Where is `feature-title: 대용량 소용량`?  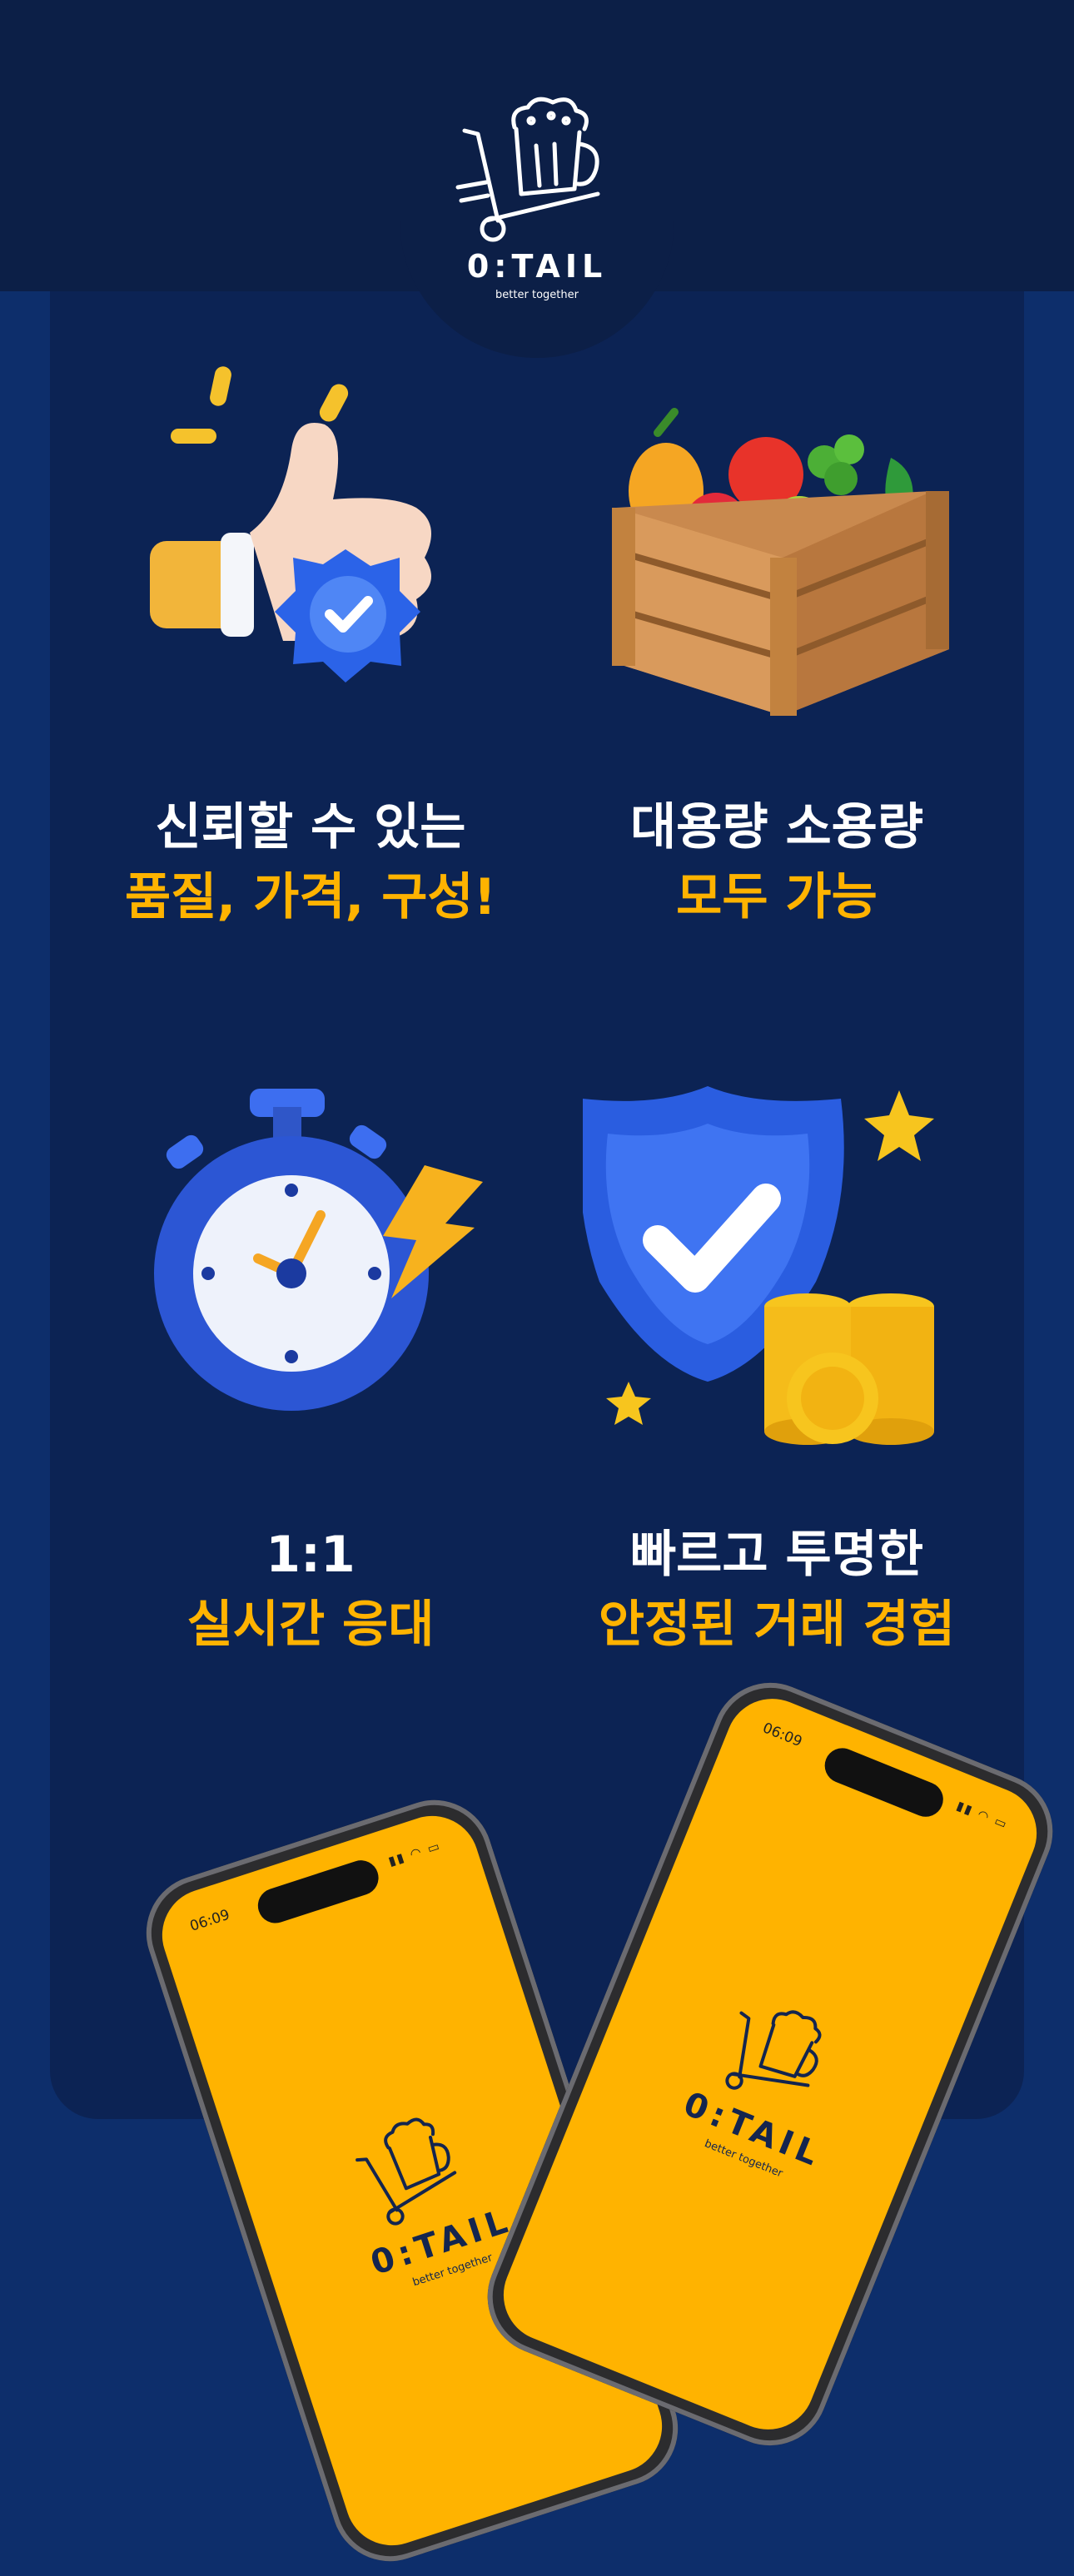 feature-title: 대용량 소용량 is located at coordinates (776, 827).